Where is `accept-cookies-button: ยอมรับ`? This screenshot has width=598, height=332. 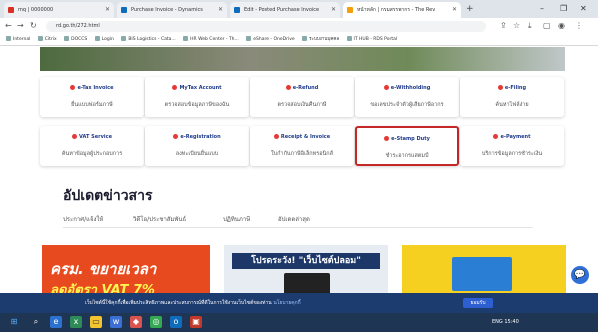 accept-cookies-button: ยอมรับ is located at coordinates (478, 303).